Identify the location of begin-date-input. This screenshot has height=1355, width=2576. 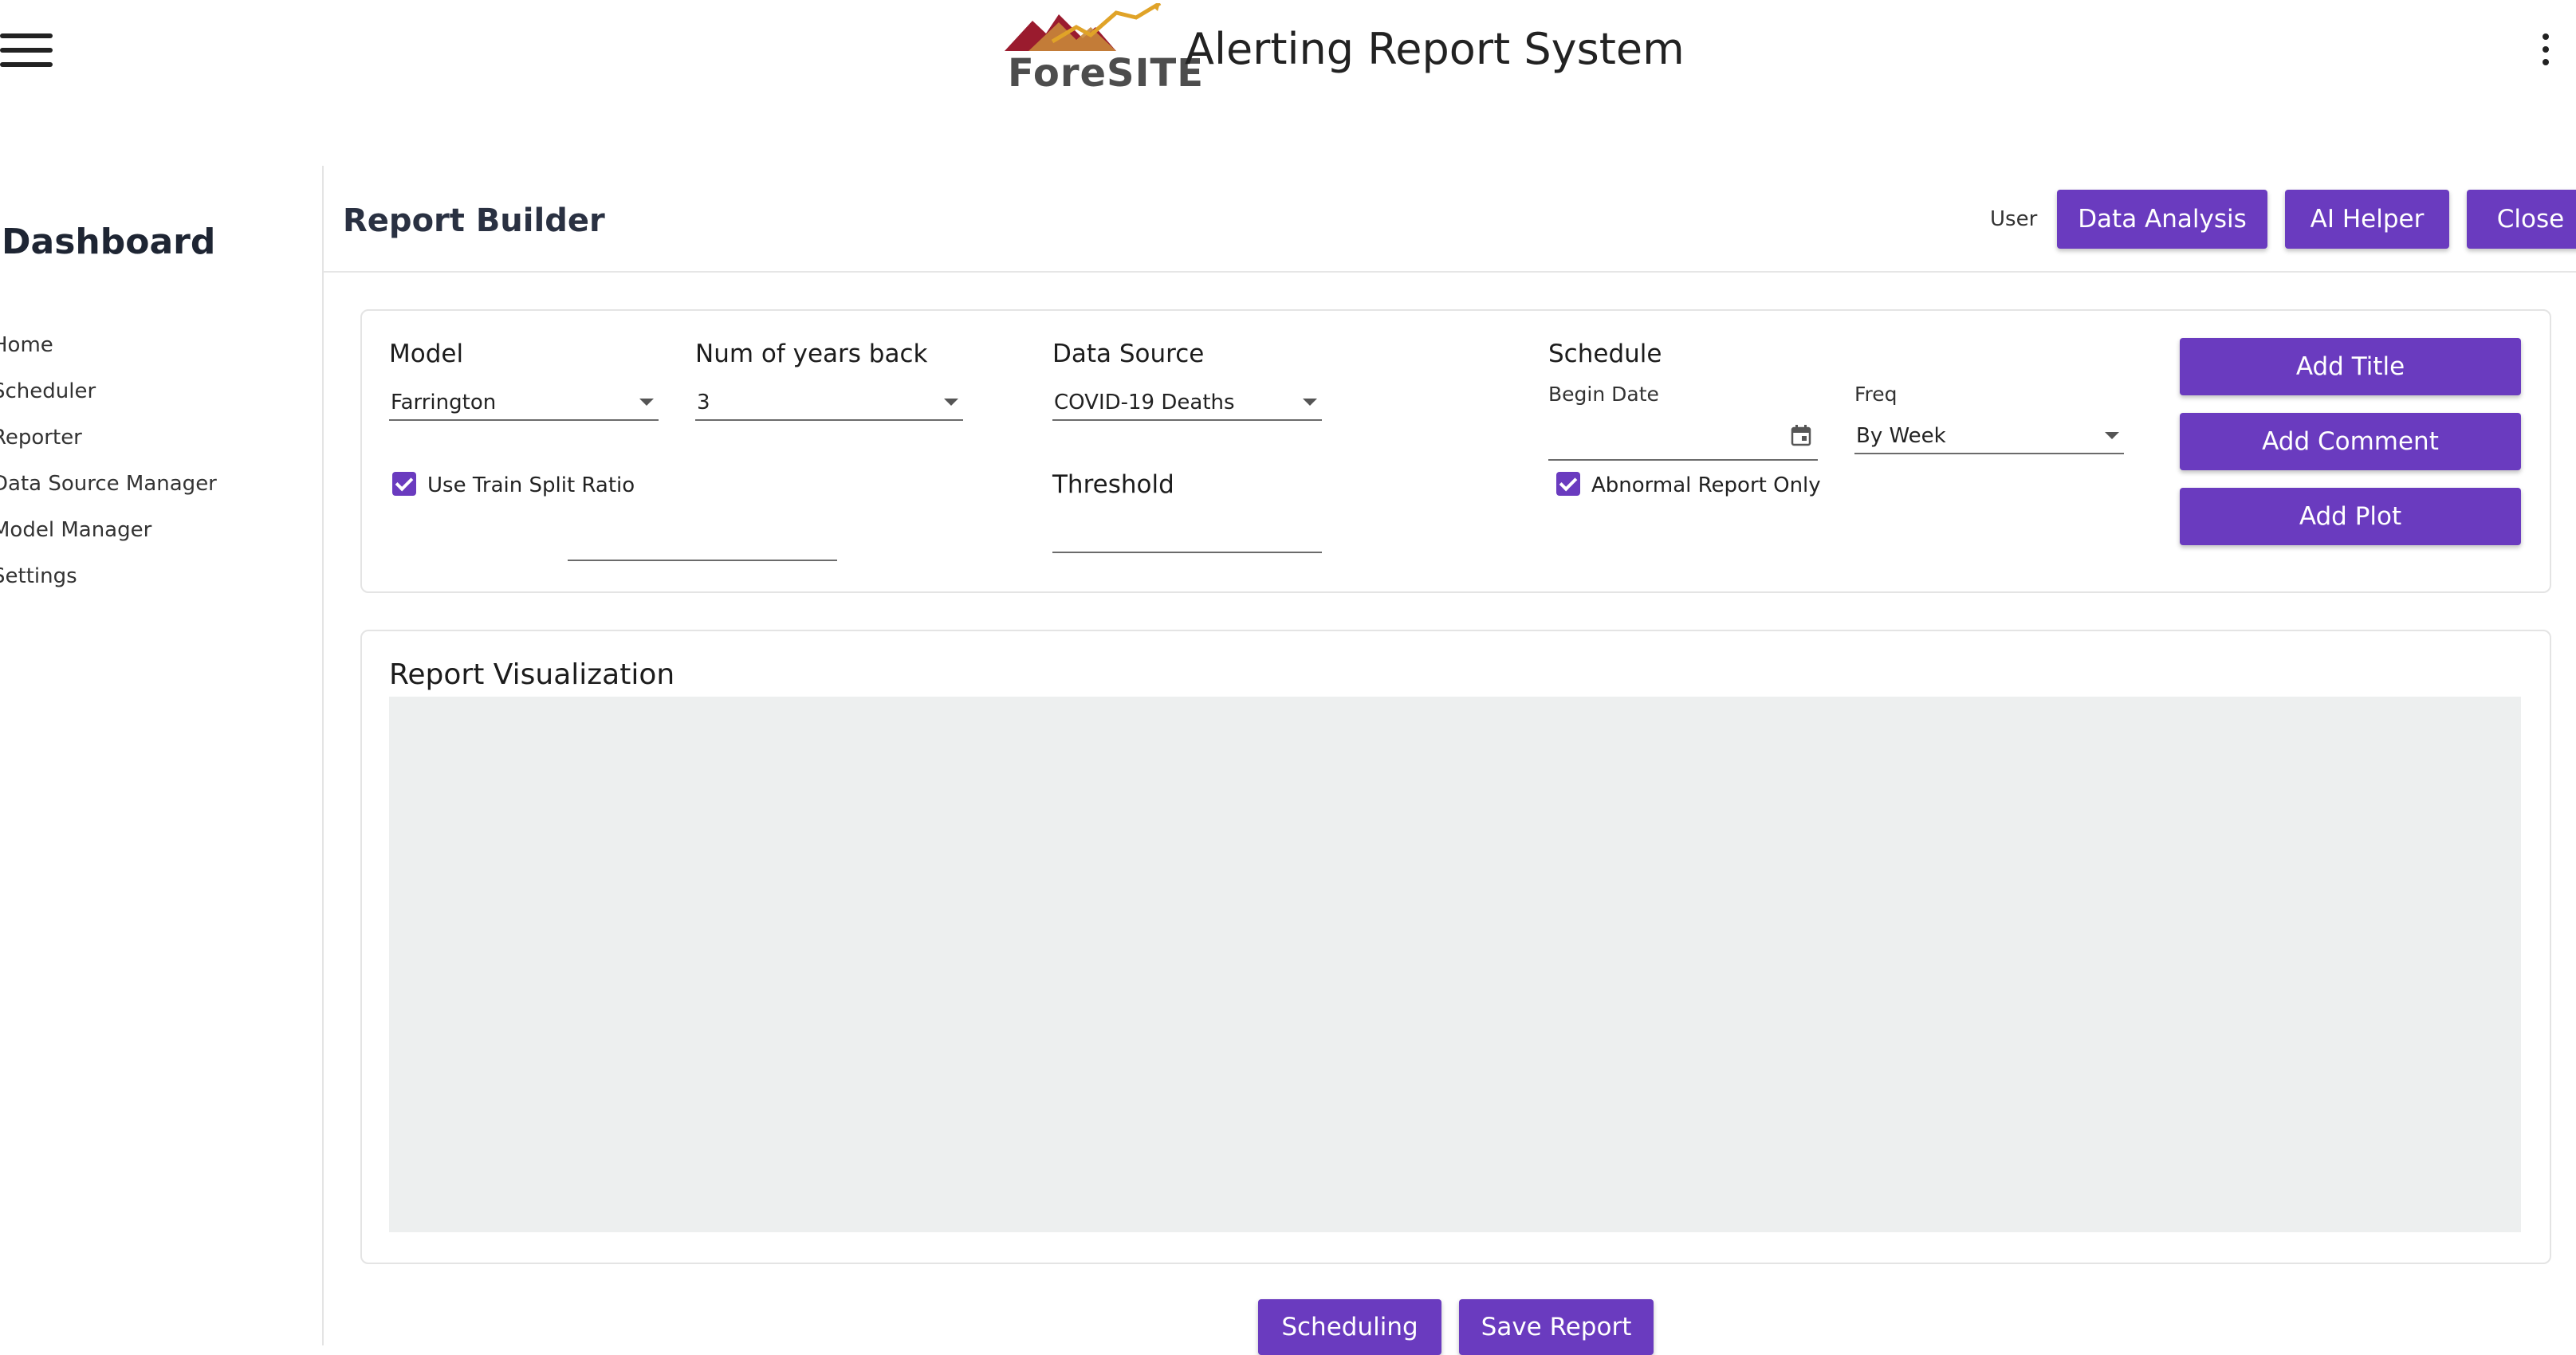
(1683, 444).